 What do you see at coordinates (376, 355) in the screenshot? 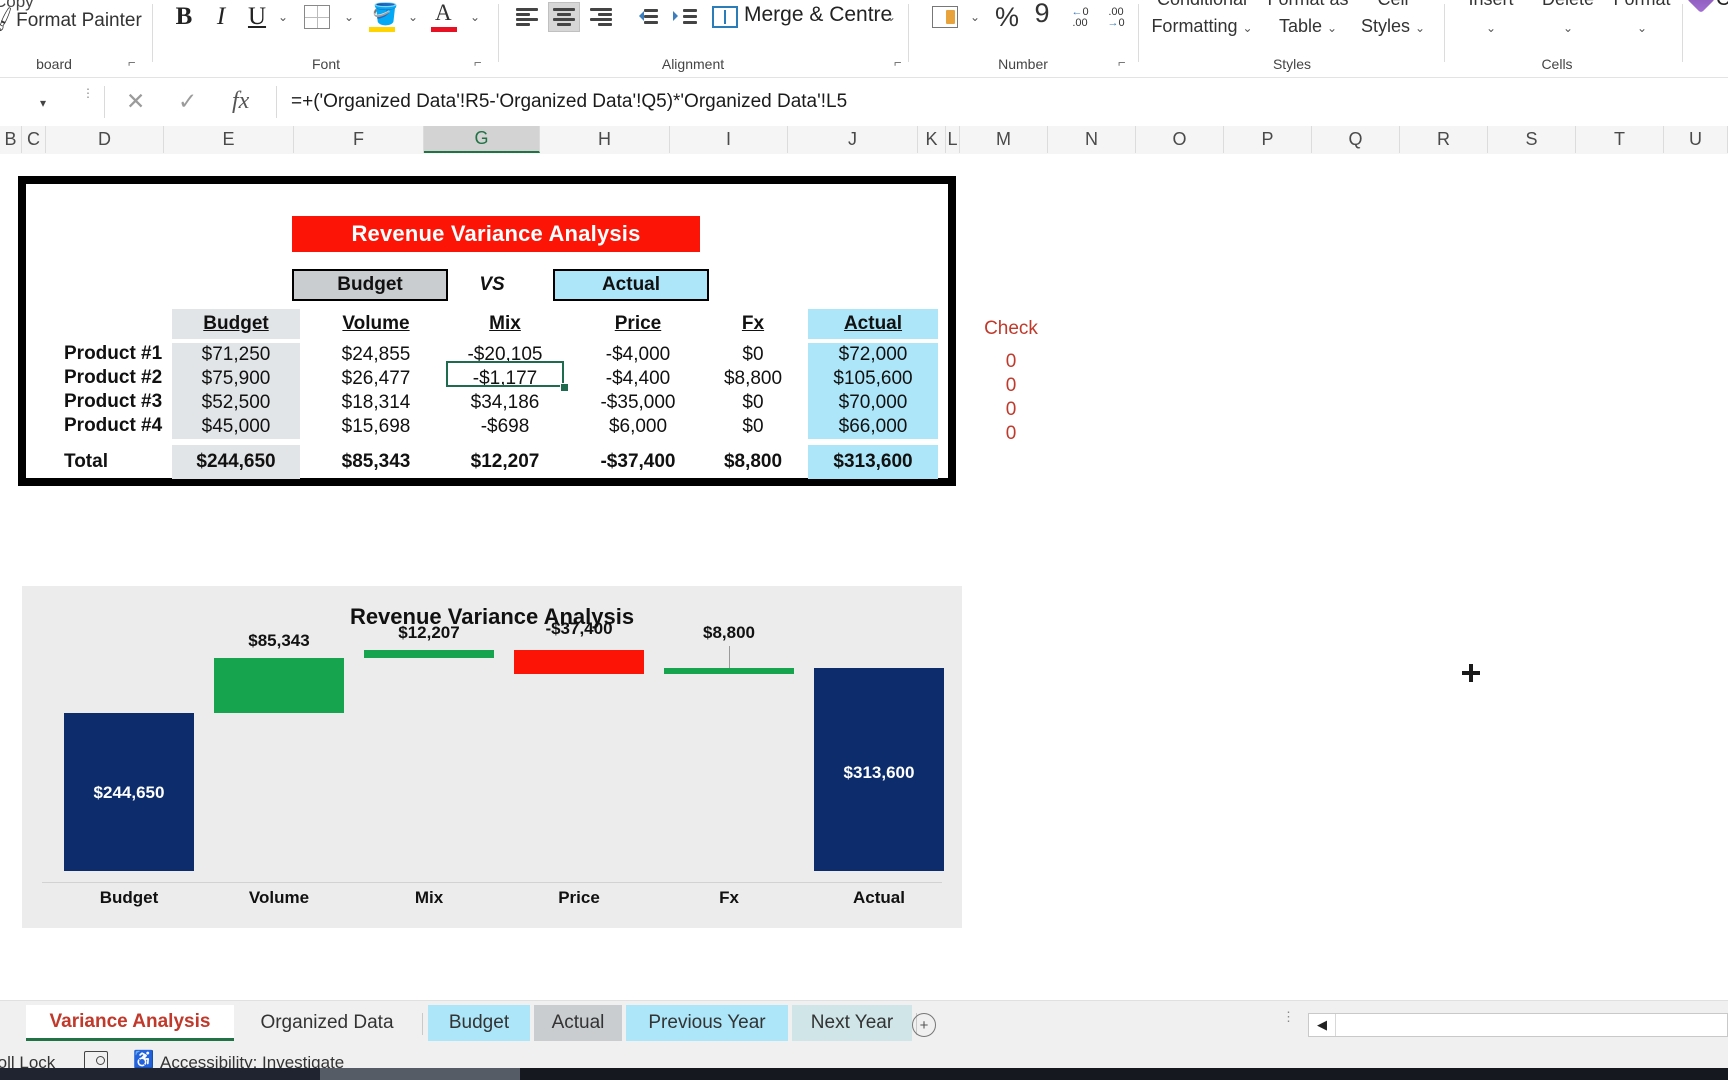
I see `cell-volume-p1: $24,855` at bounding box center [376, 355].